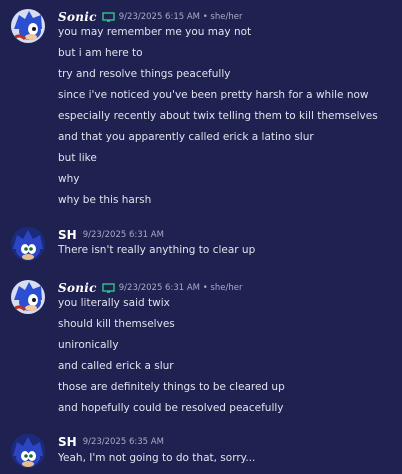 The image size is (402, 474). What do you see at coordinates (116, 324) in the screenshot?
I see `message-line: should kill themselves` at bounding box center [116, 324].